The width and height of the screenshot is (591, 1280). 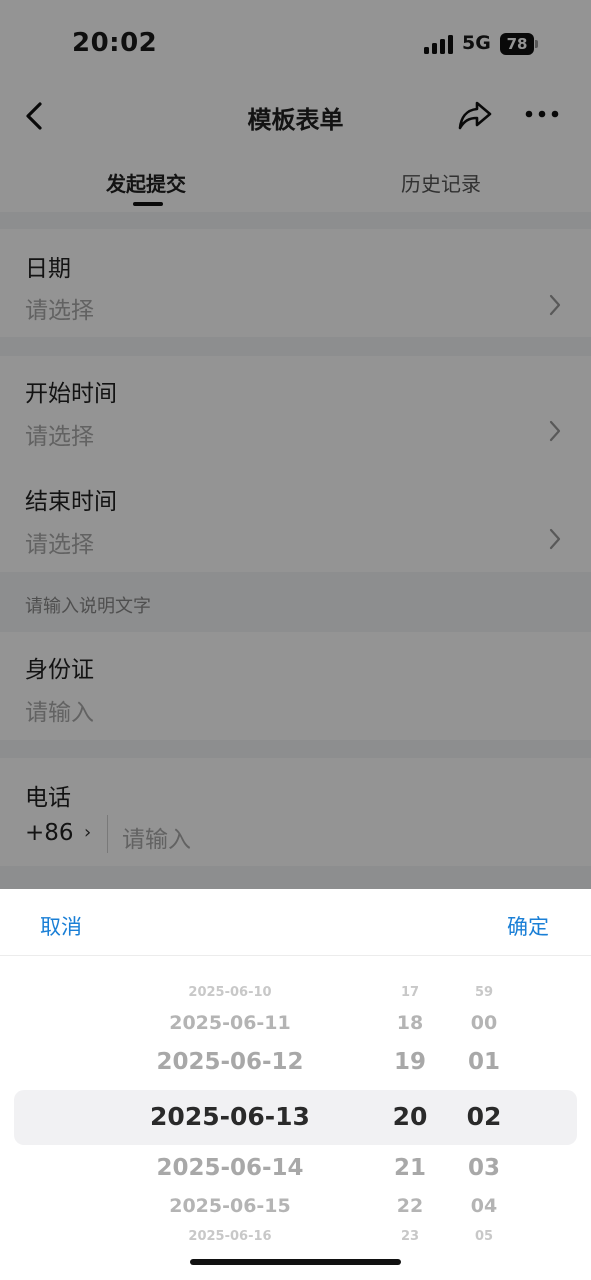 I want to click on date-option: 2025-06-10, so click(x=230, y=993).